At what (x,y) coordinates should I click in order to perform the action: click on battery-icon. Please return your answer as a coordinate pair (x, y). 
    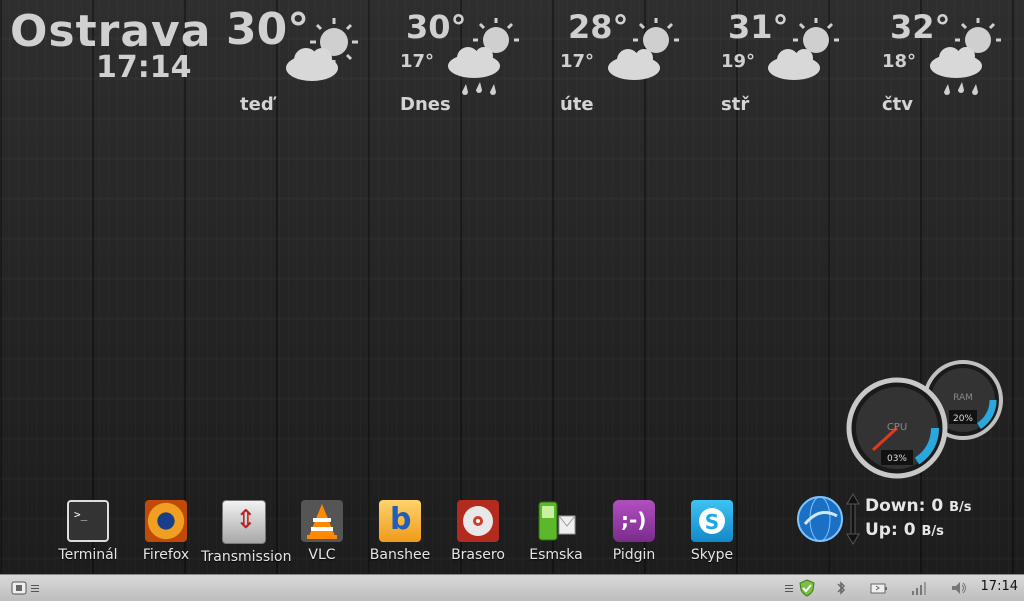
    Looking at the image, I should click on (879, 588).